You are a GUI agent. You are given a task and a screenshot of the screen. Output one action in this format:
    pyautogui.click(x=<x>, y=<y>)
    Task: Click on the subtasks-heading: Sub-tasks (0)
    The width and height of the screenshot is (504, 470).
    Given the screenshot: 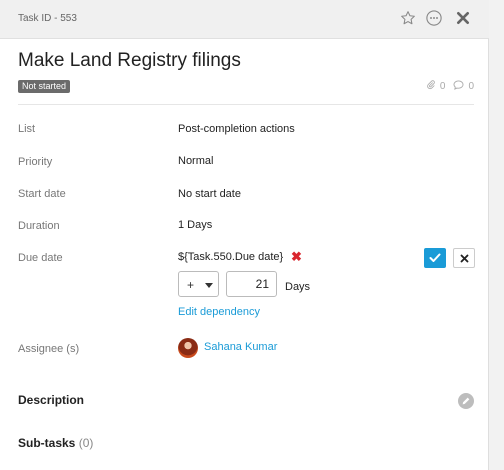 What is the action you would take?
    pyautogui.click(x=55, y=443)
    